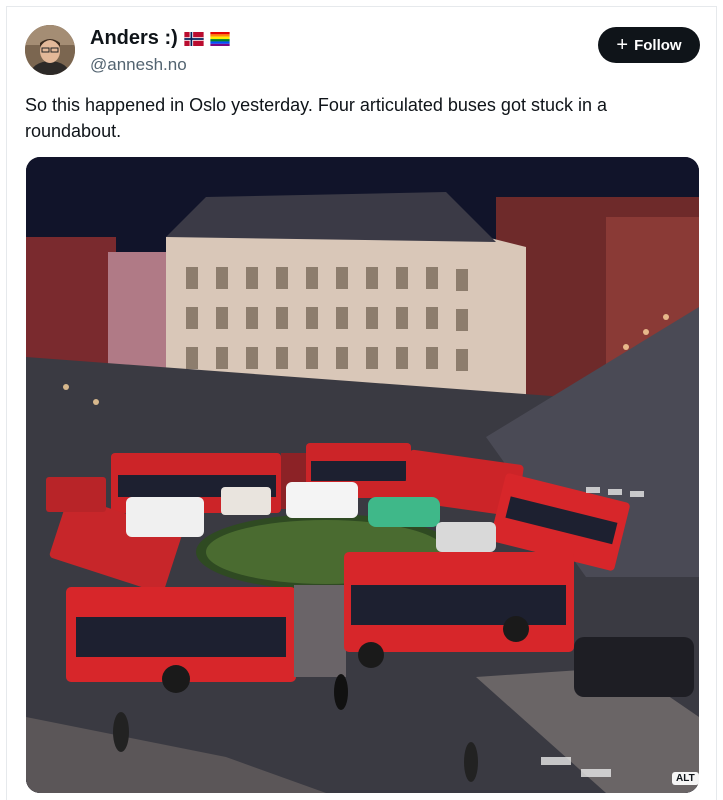 The width and height of the screenshot is (723, 800). What do you see at coordinates (194, 38) in the screenshot?
I see `norway-flag-icon` at bounding box center [194, 38].